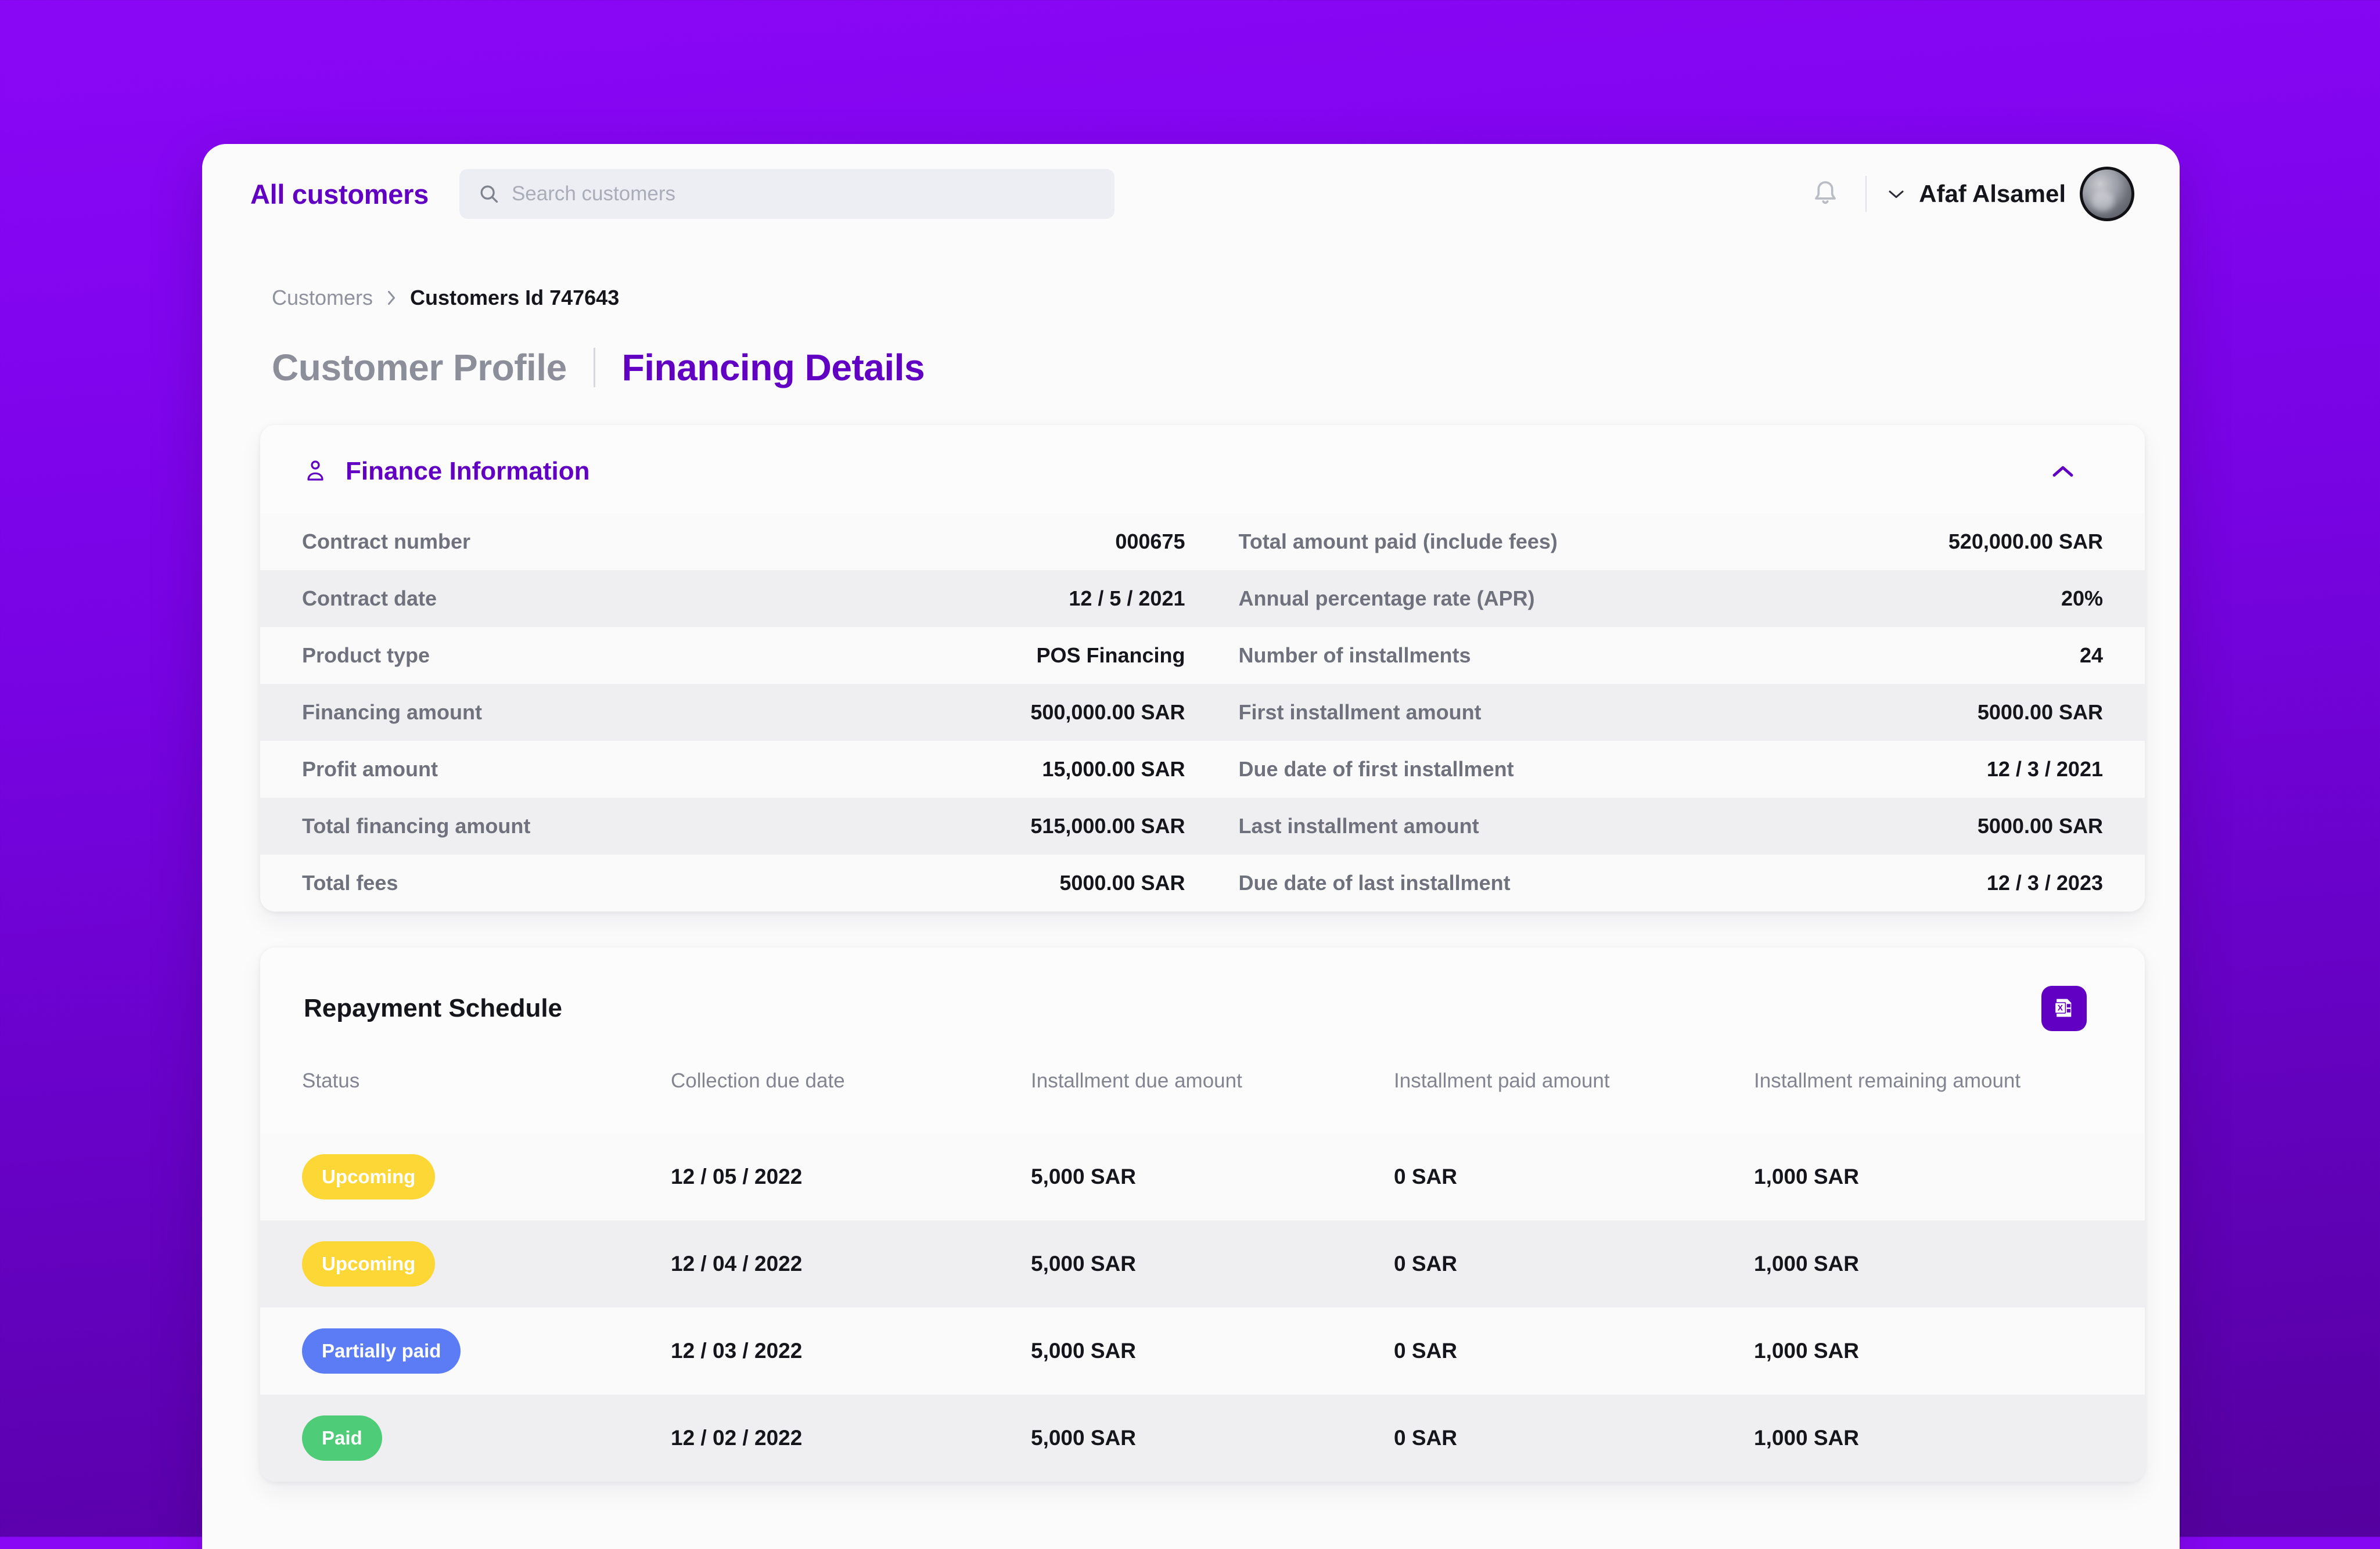  I want to click on breadcrumb-current: Customers Id 747643, so click(515, 297).